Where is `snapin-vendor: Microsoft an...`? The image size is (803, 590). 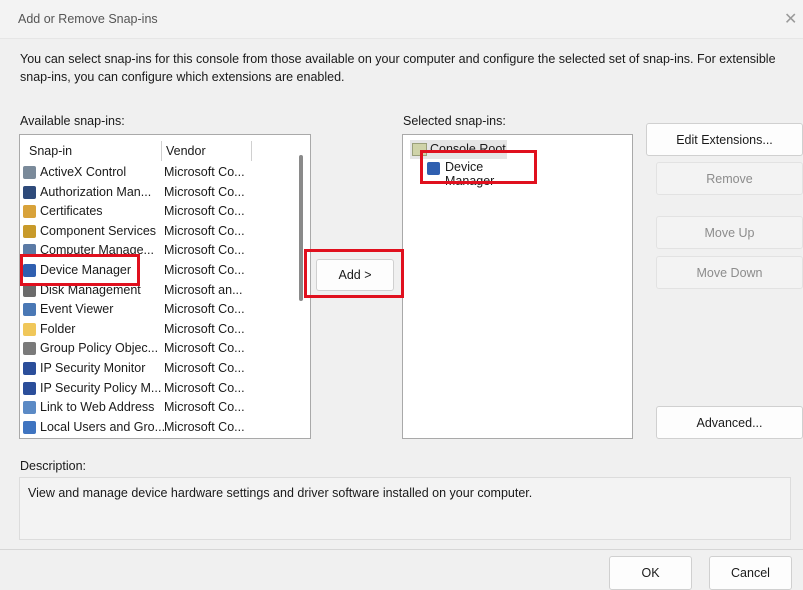 snapin-vendor: Microsoft an... is located at coordinates (203, 289).